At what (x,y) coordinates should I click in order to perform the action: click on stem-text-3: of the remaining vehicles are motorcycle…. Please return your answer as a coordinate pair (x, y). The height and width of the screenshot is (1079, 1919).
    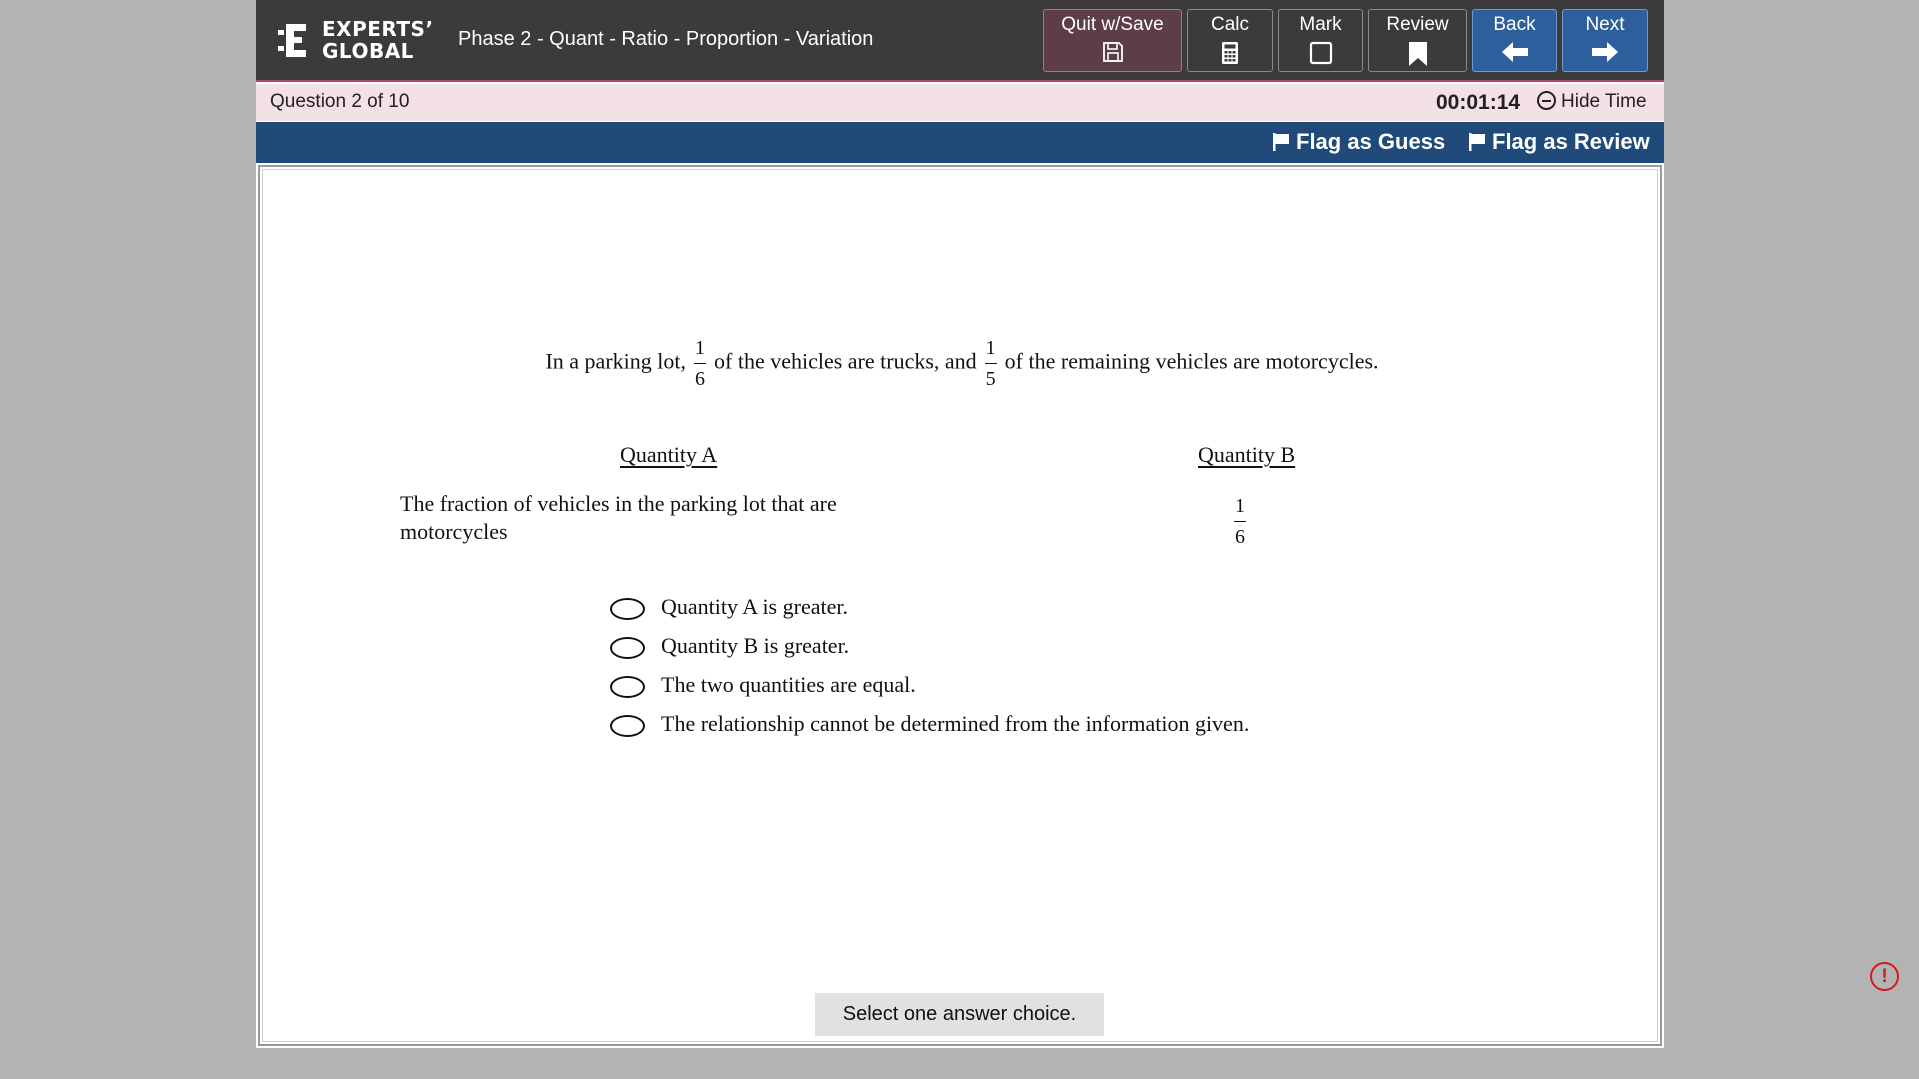
    Looking at the image, I should click on (1191, 361).